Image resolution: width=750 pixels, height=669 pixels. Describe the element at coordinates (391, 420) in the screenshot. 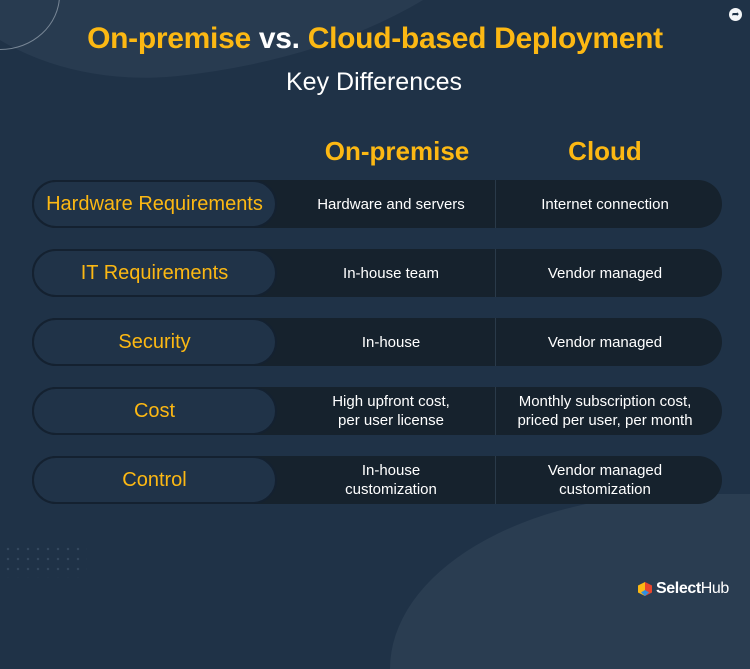

I see `cell-text-line: per user license` at that location.